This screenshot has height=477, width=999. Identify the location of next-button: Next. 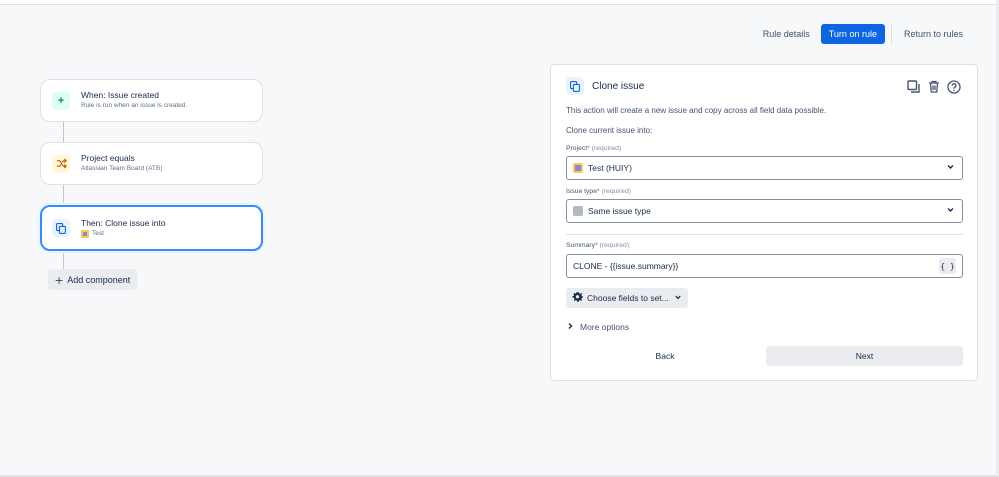
(864, 356).